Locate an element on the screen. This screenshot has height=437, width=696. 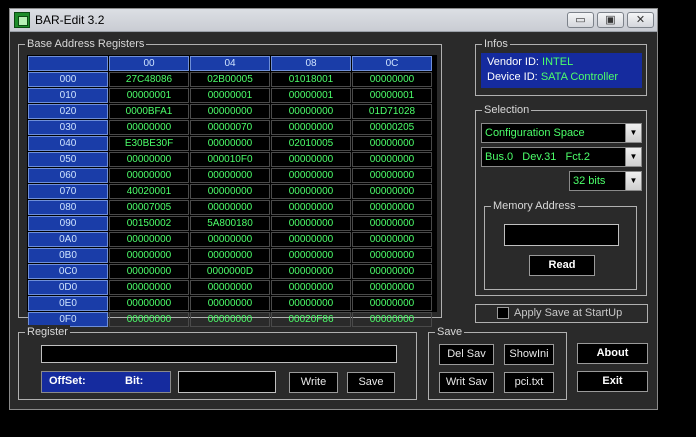
register-value-input is located at coordinates (219, 354).